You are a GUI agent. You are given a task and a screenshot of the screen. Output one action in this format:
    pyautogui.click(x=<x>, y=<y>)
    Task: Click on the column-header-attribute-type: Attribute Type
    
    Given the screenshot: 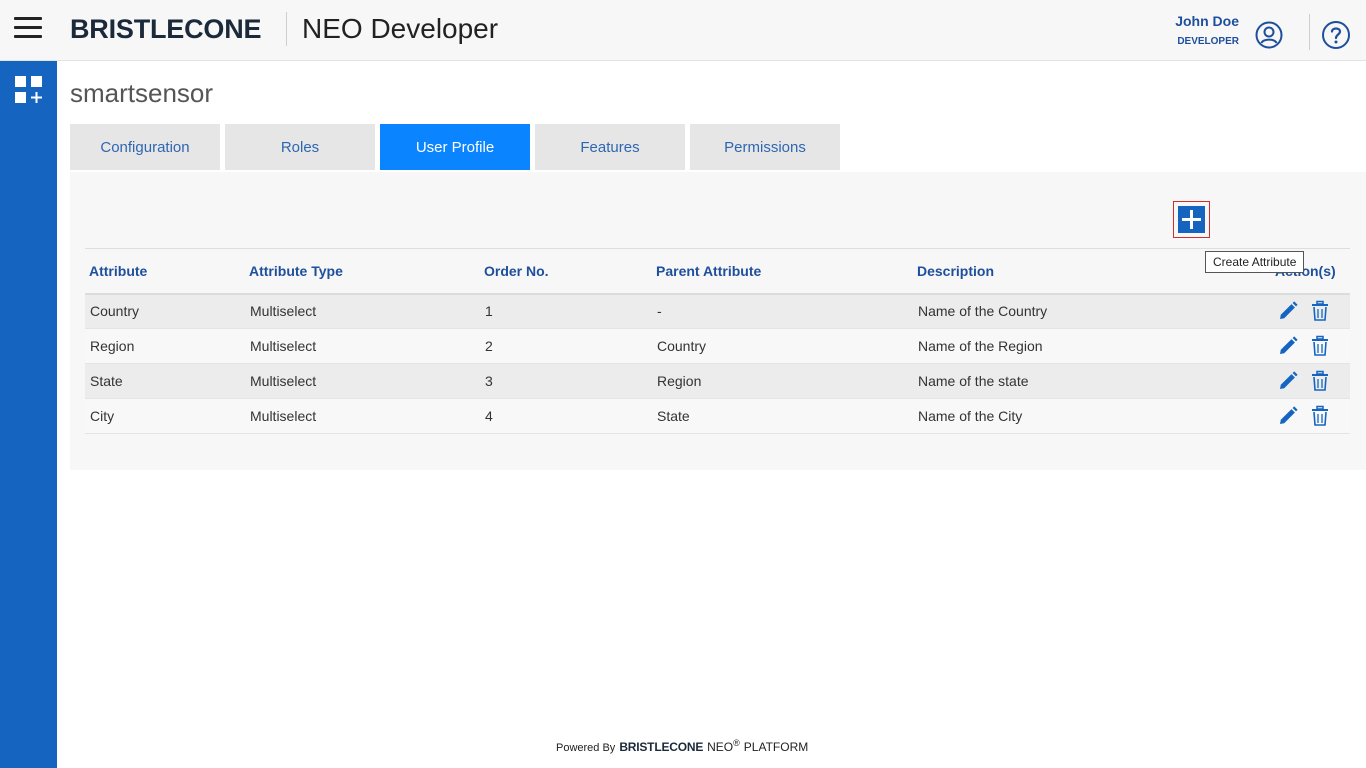 What is the action you would take?
    pyautogui.click(x=362, y=271)
    